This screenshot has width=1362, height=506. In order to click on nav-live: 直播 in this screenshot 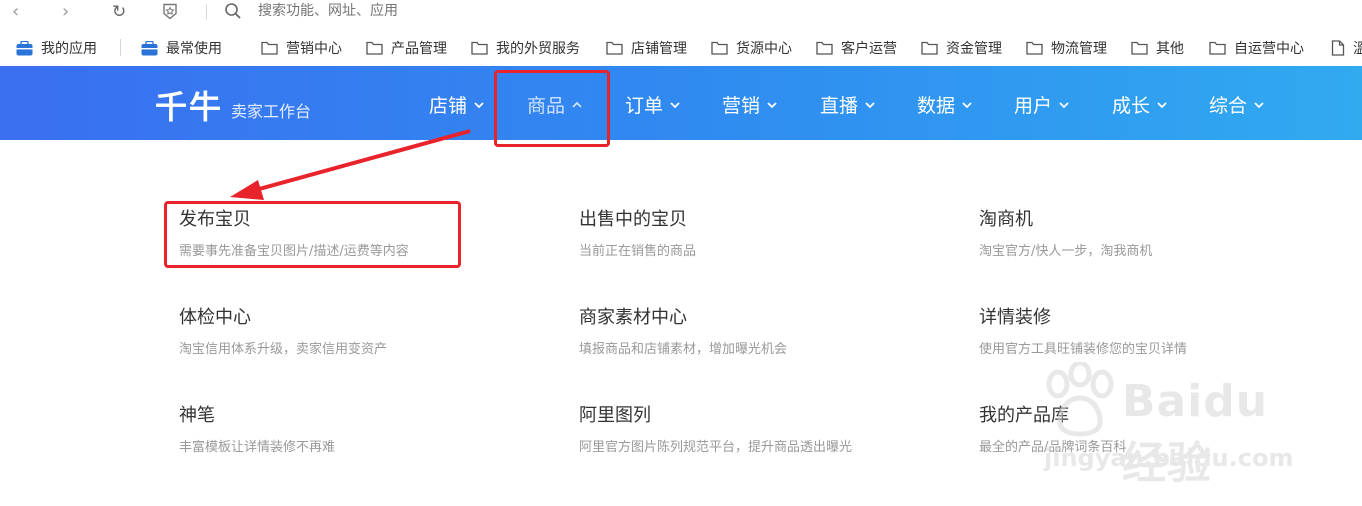, I will do `click(847, 104)`.